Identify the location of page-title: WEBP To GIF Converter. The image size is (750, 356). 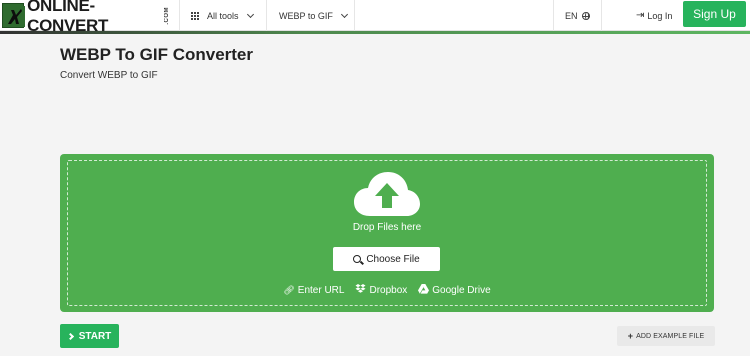
(157, 54).